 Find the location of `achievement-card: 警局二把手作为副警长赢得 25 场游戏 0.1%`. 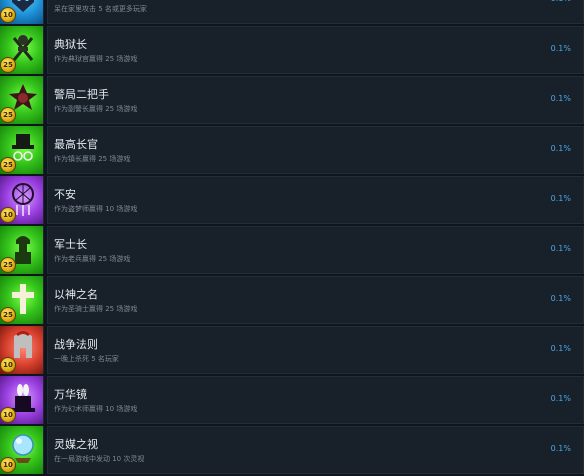

achievement-card: 警局二把手作为副警长赢得 25 场游戏 0.1% is located at coordinates (315, 100).